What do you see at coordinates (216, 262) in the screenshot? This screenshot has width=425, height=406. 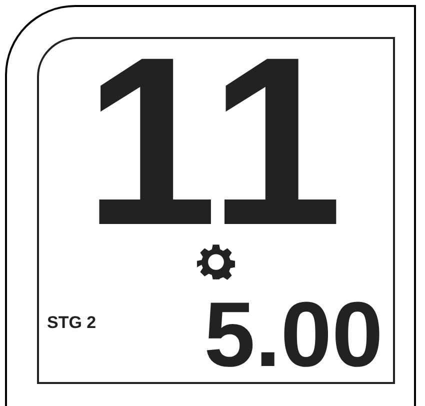 I see `settings-icon` at bounding box center [216, 262].